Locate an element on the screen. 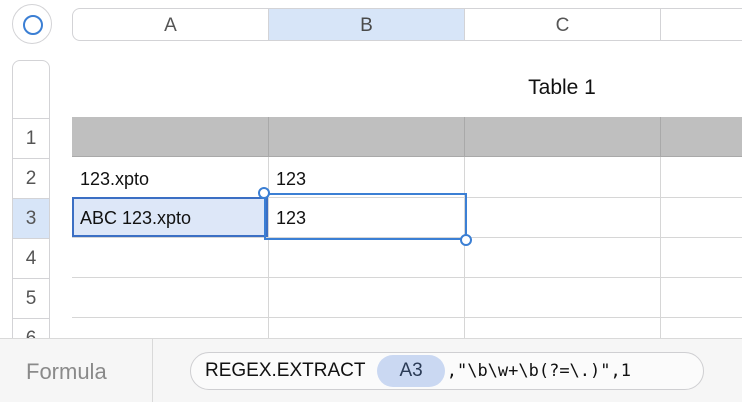 Image resolution: width=742 pixels, height=402 pixels. formula-arguments: ,"\b\w+\b(?=\.)",1 is located at coordinates (538, 371).